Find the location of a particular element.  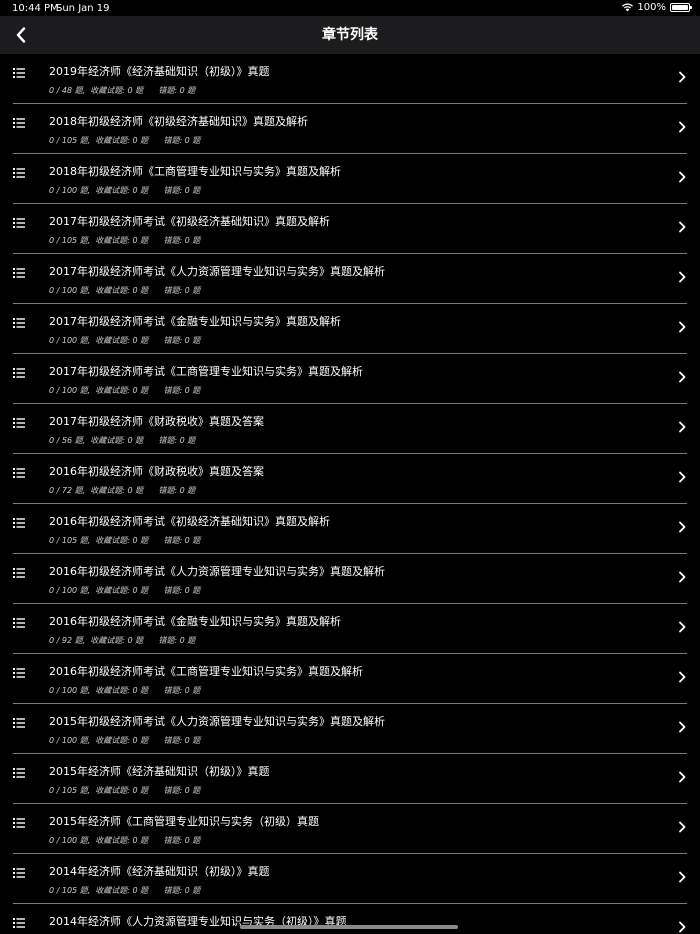

home-indicator is located at coordinates (349, 927).